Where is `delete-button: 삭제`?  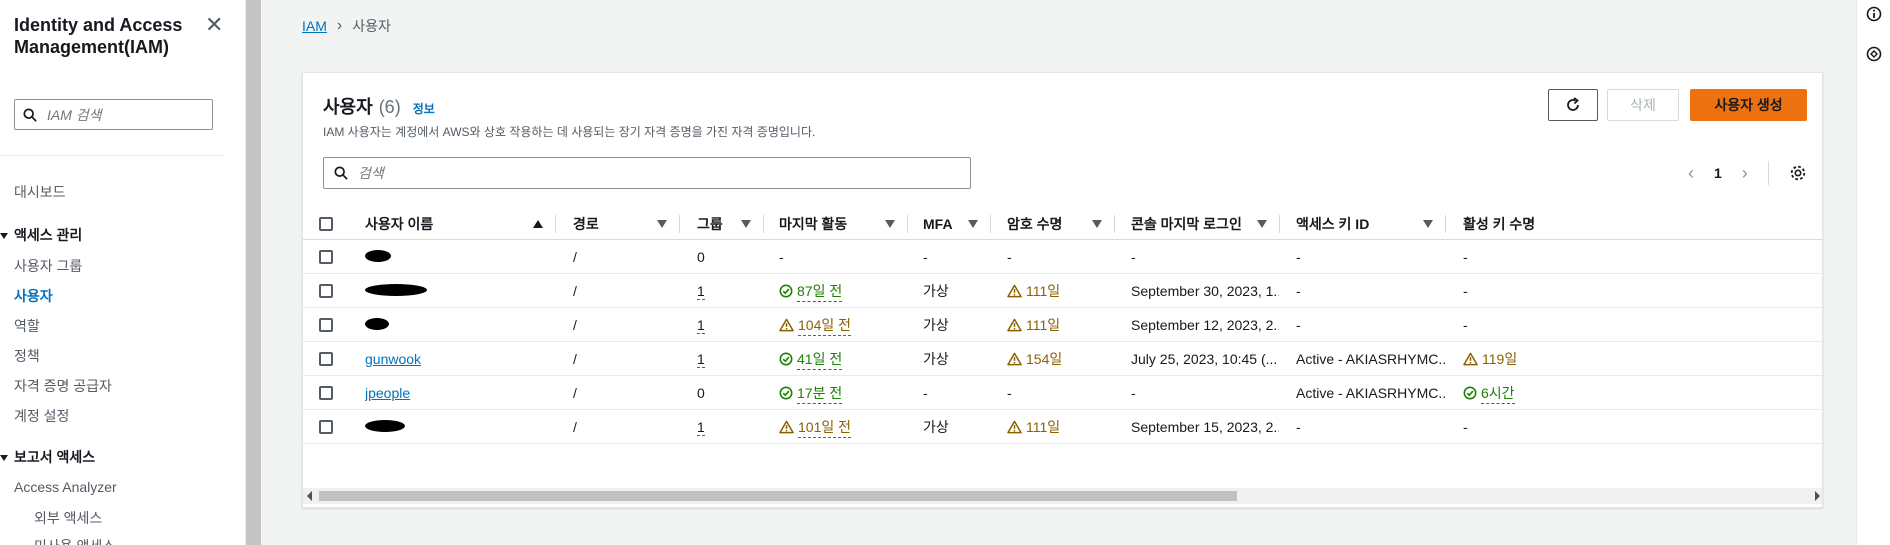
delete-button: 삭제 is located at coordinates (1643, 105).